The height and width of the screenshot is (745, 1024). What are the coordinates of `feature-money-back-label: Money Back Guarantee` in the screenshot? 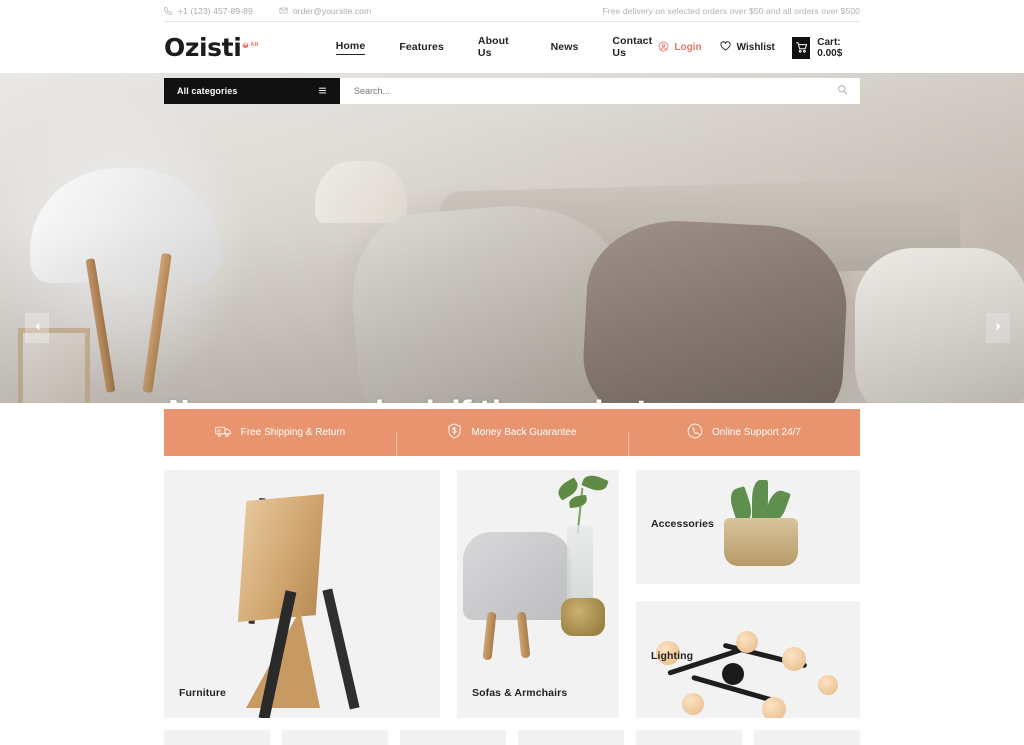 It's located at (524, 432).